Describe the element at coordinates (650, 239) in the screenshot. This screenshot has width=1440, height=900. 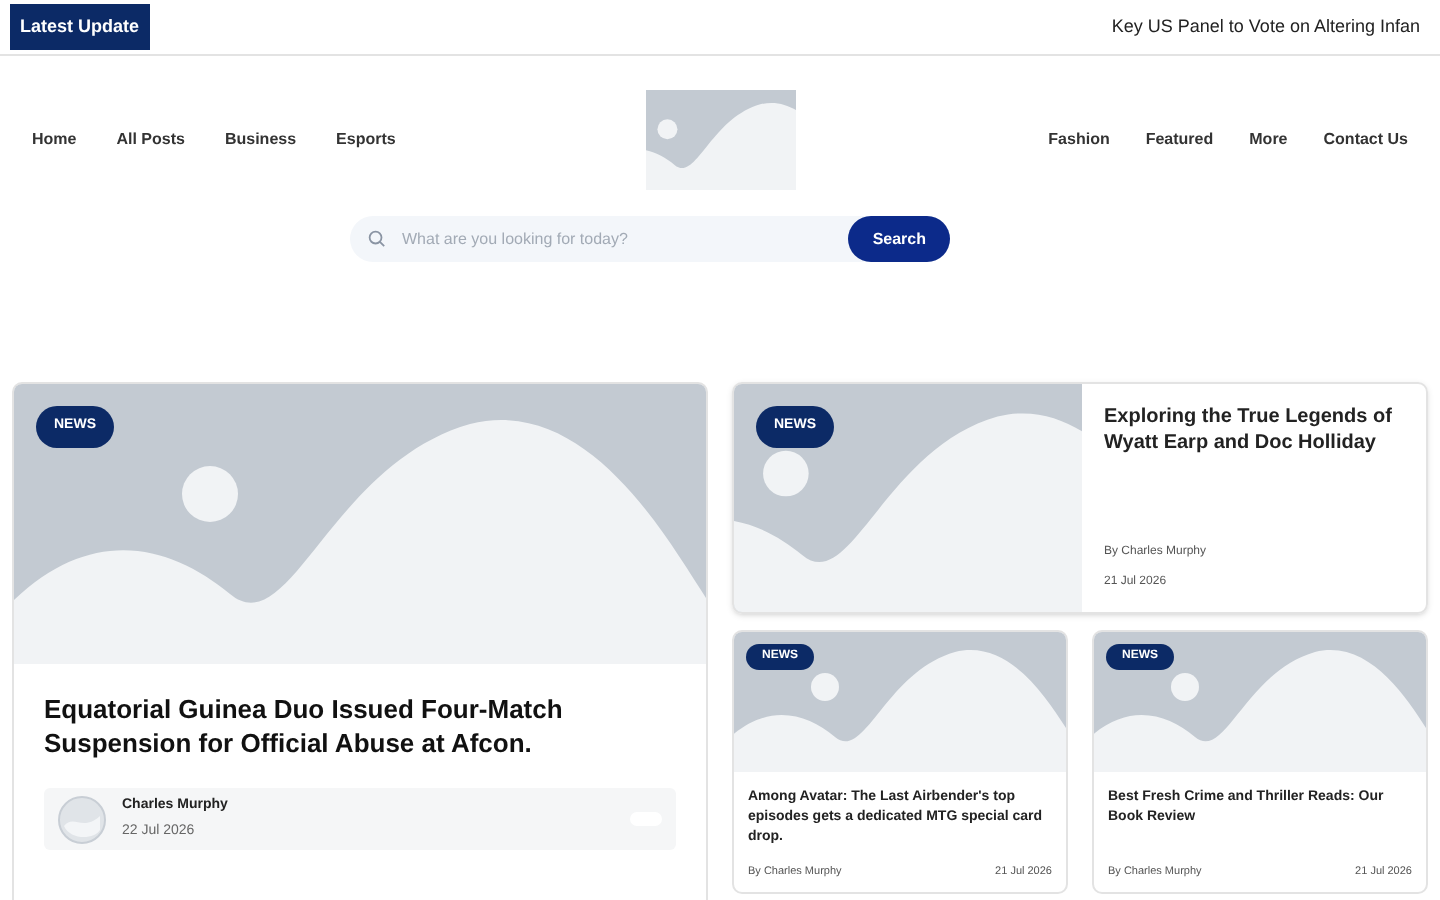
I see `search-field: What are you looking for today? Search` at that location.